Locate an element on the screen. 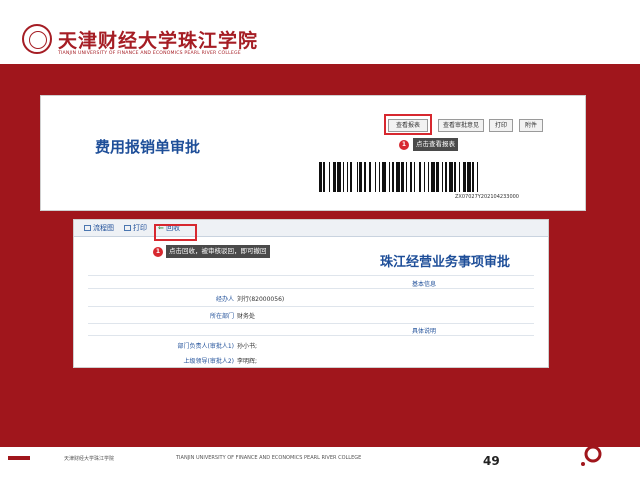 The height and width of the screenshot is (480, 640). flowchart-icon is located at coordinates (87, 228).